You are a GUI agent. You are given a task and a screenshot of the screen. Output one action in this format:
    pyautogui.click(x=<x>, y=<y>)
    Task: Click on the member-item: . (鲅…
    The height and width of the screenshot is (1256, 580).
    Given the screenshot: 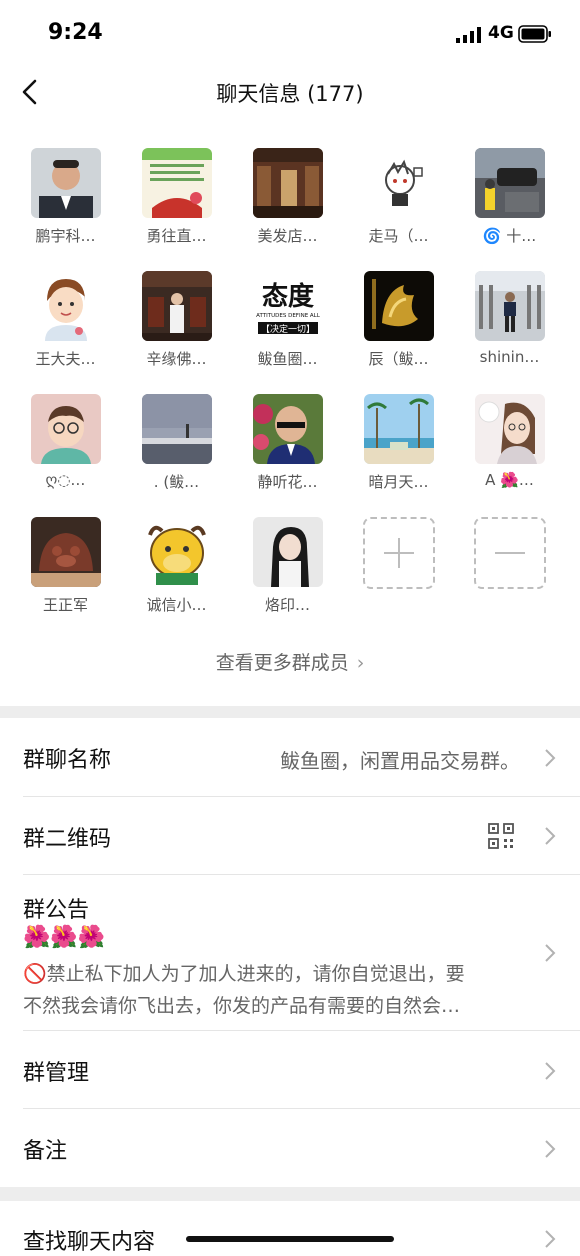 What is the action you would take?
    pyautogui.click(x=176, y=443)
    